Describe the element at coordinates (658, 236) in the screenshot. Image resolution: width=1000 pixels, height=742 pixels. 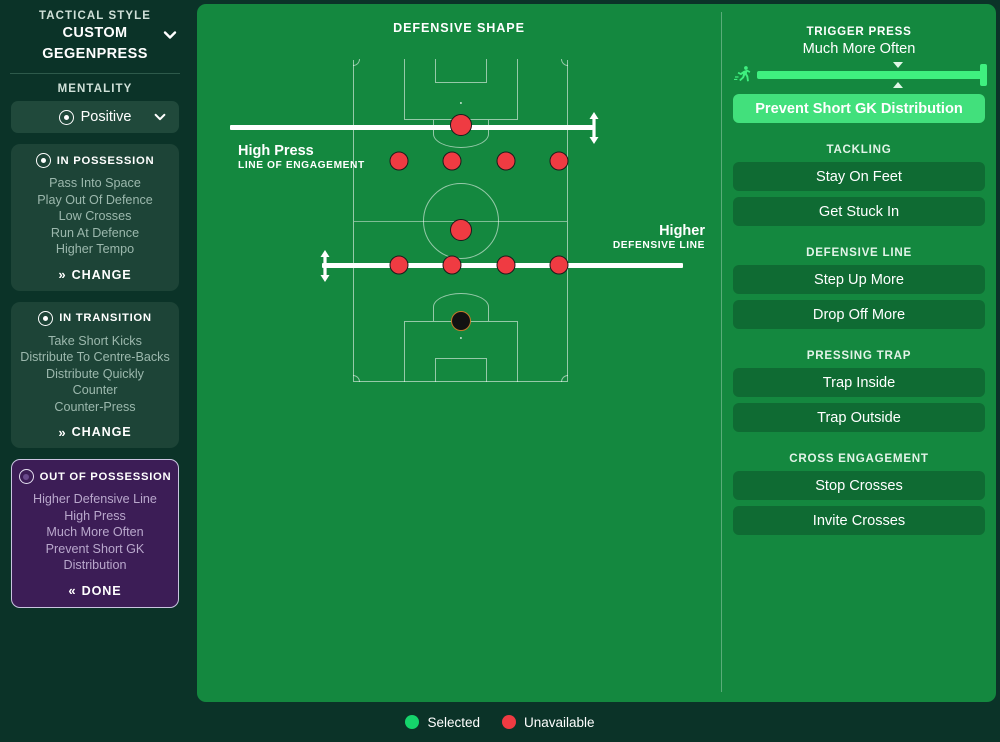
I see `defensive-line-label: Higher DEFENSIVE LINE` at that location.